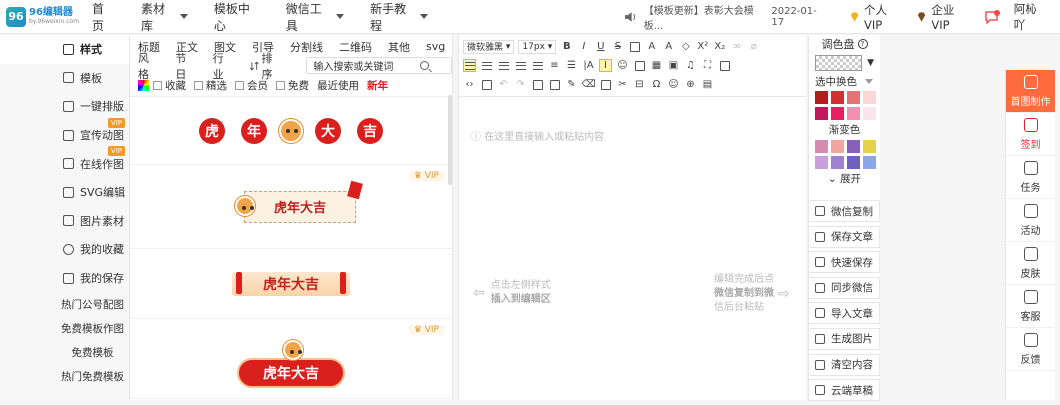 This screenshot has width=1060, height=405. I want to click on task-button: 任务, so click(1030, 177).